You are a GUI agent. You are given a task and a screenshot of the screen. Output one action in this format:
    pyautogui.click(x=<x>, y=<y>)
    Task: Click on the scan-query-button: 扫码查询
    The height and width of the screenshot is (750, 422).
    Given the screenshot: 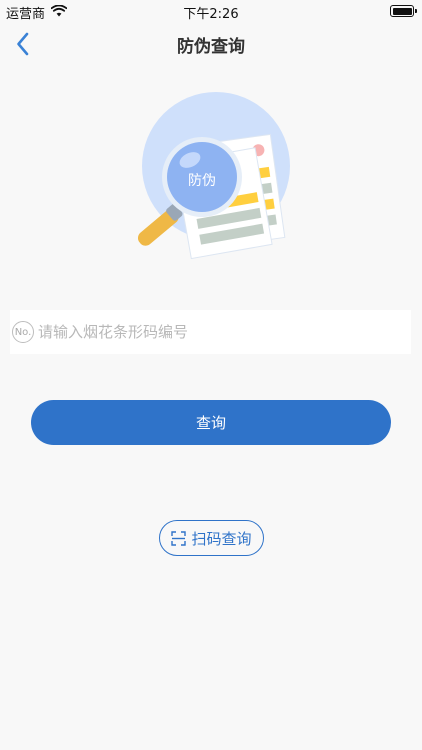 What is the action you would take?
    pyautogui.click(x=211, y=538)
    